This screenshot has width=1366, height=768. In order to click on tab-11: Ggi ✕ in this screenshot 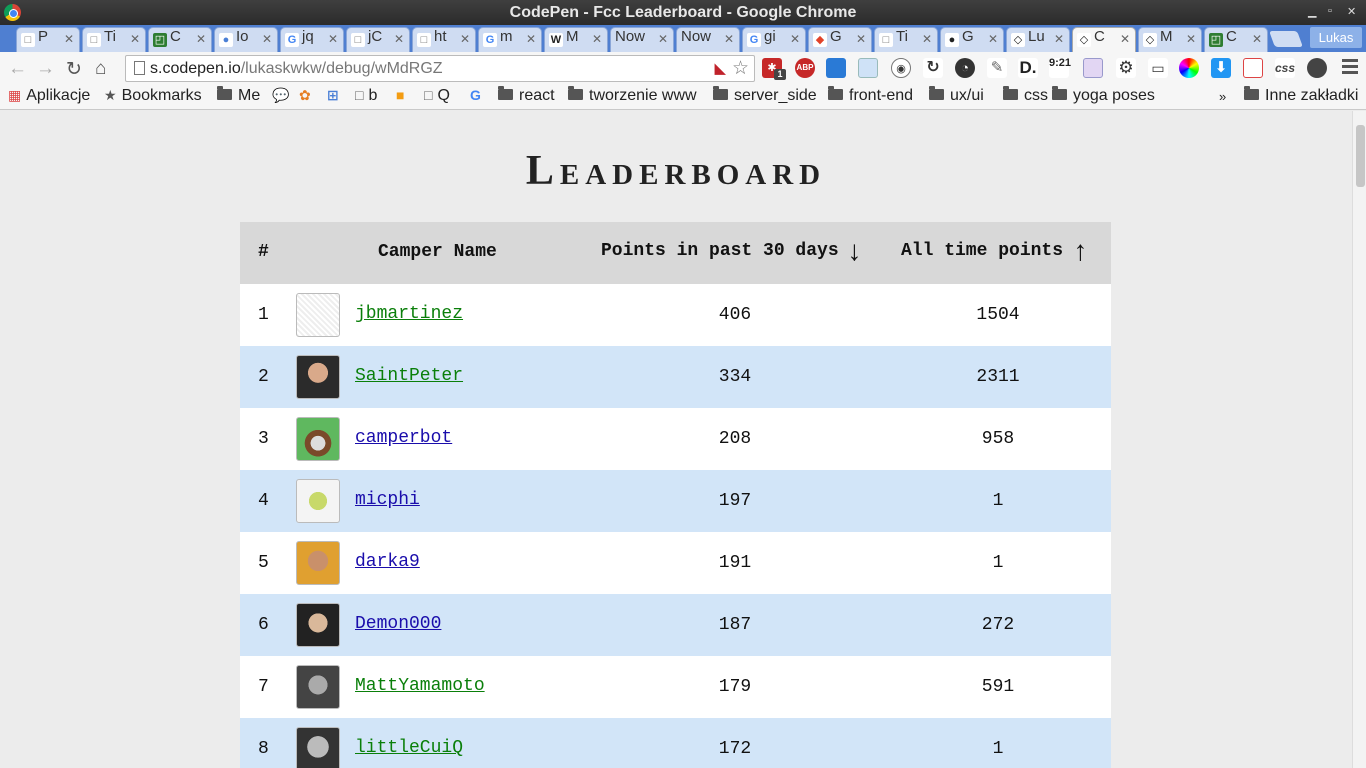, I will do `click(774, 39)`.